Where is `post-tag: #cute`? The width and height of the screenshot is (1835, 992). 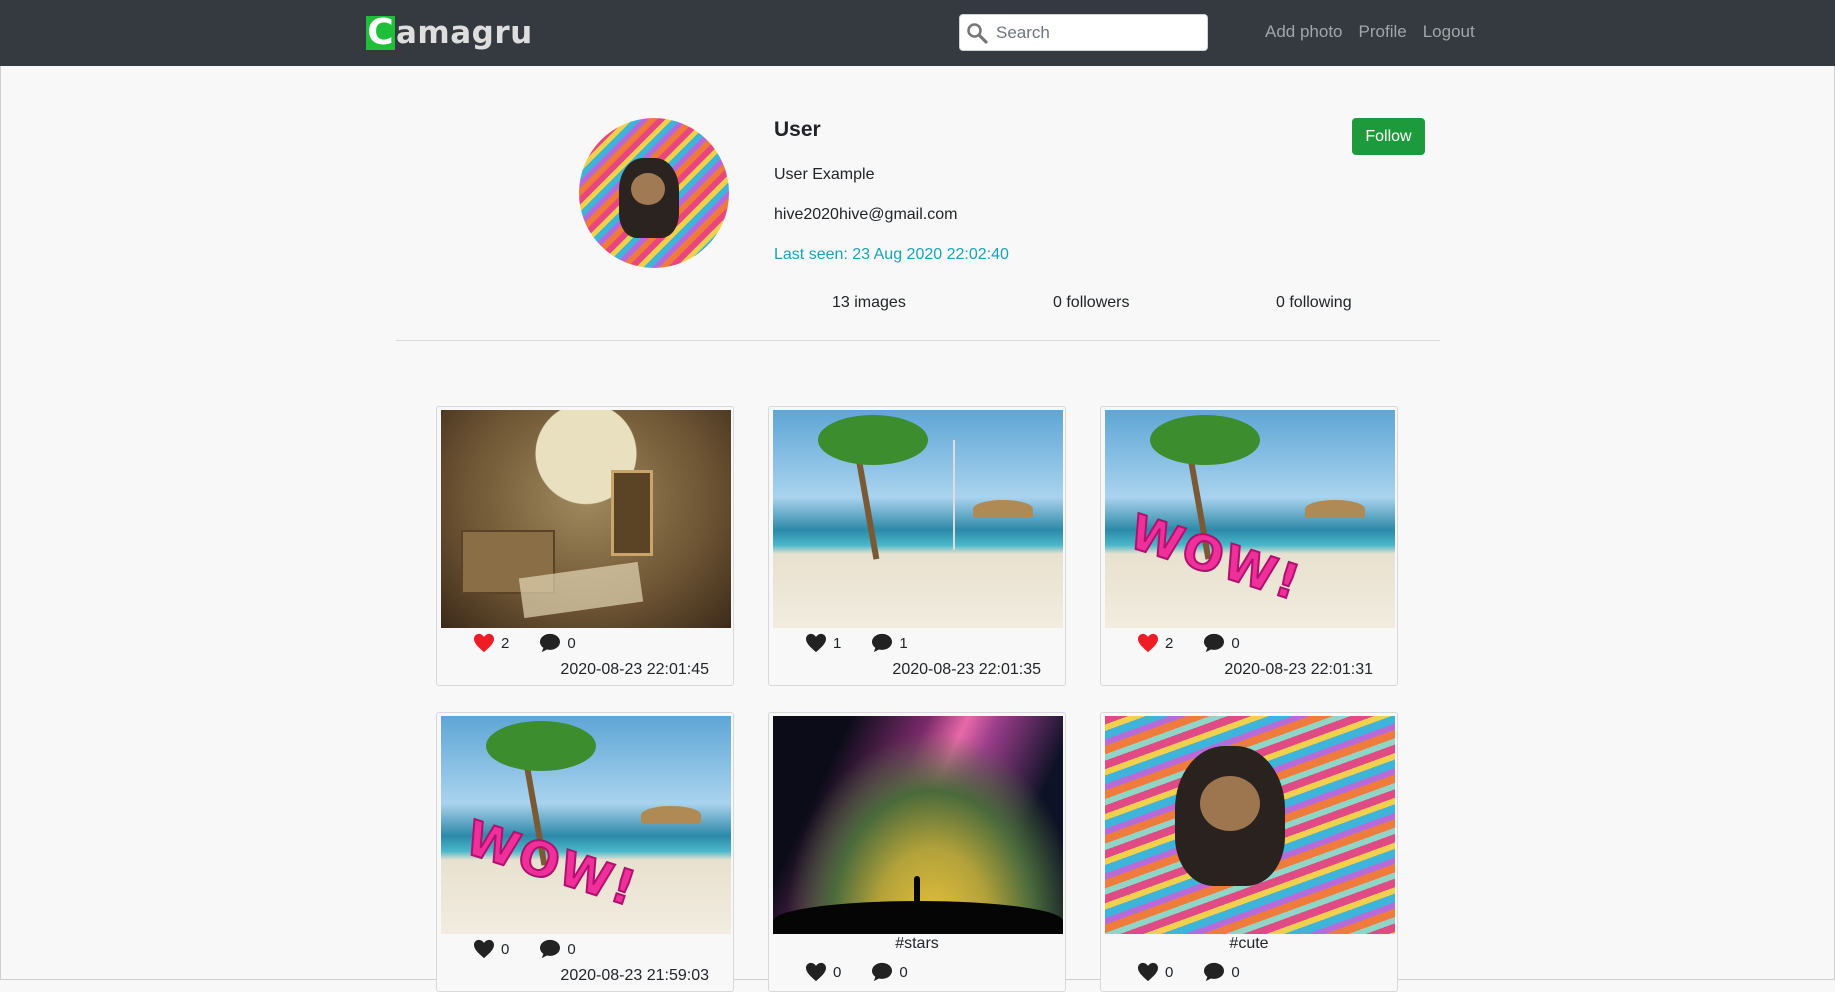
post-tag: #cute is located at coordinates (1249, 944).